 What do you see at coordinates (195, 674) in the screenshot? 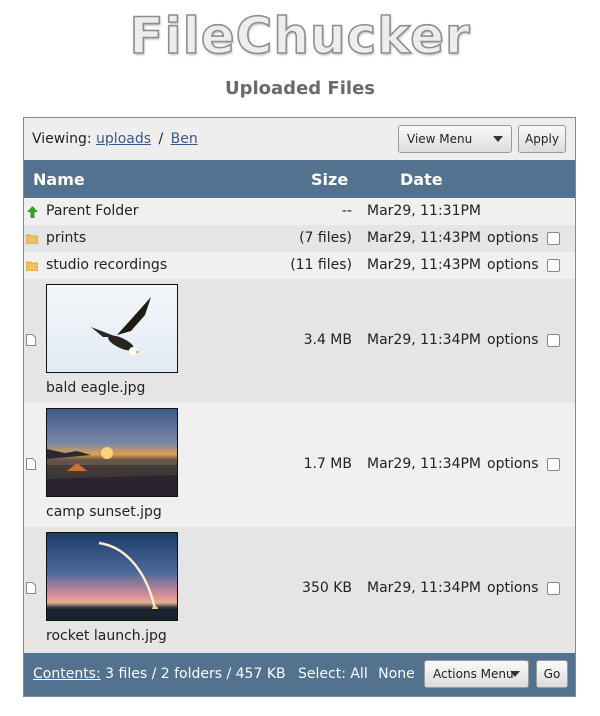
I see `contents-summary-text: 3 files / 2 folders / 457 KB` at bounding box center [195, 674].